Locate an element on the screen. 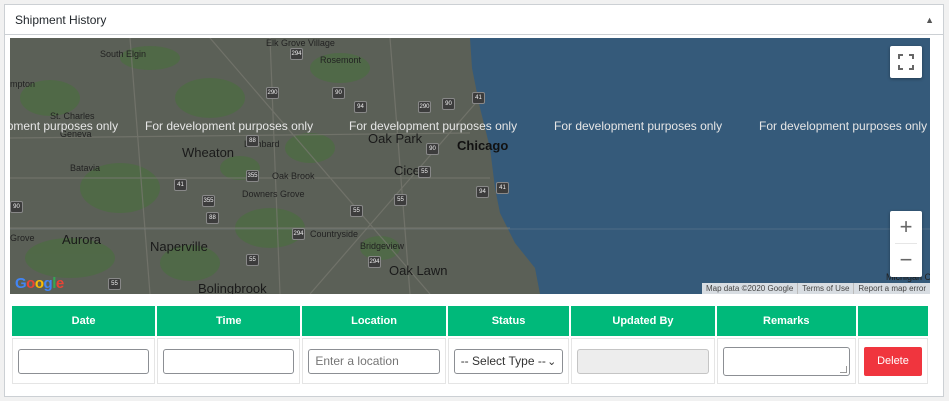 The height and width of the screenshot is (401, 949). place-label: Batavia is located at coordinates (85, 168).